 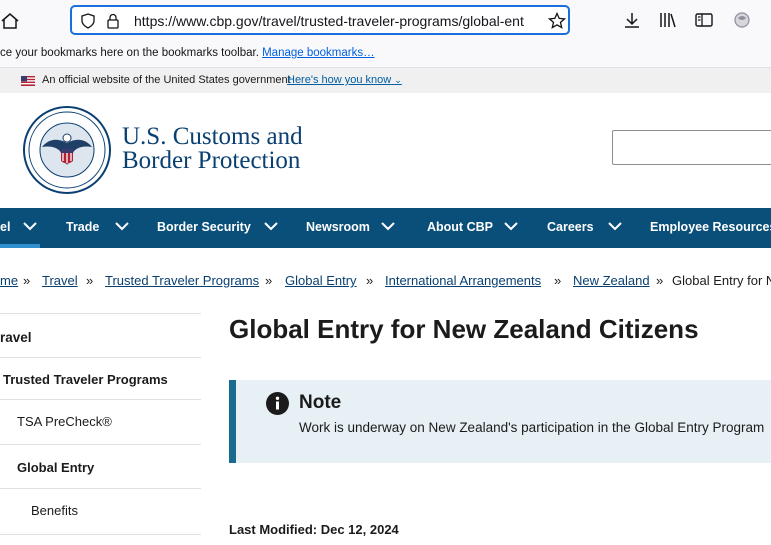 What do you see at coordinates (28, 81) in the screenshot?
I see `us-flag-icon` at bounding box center [28, 81].